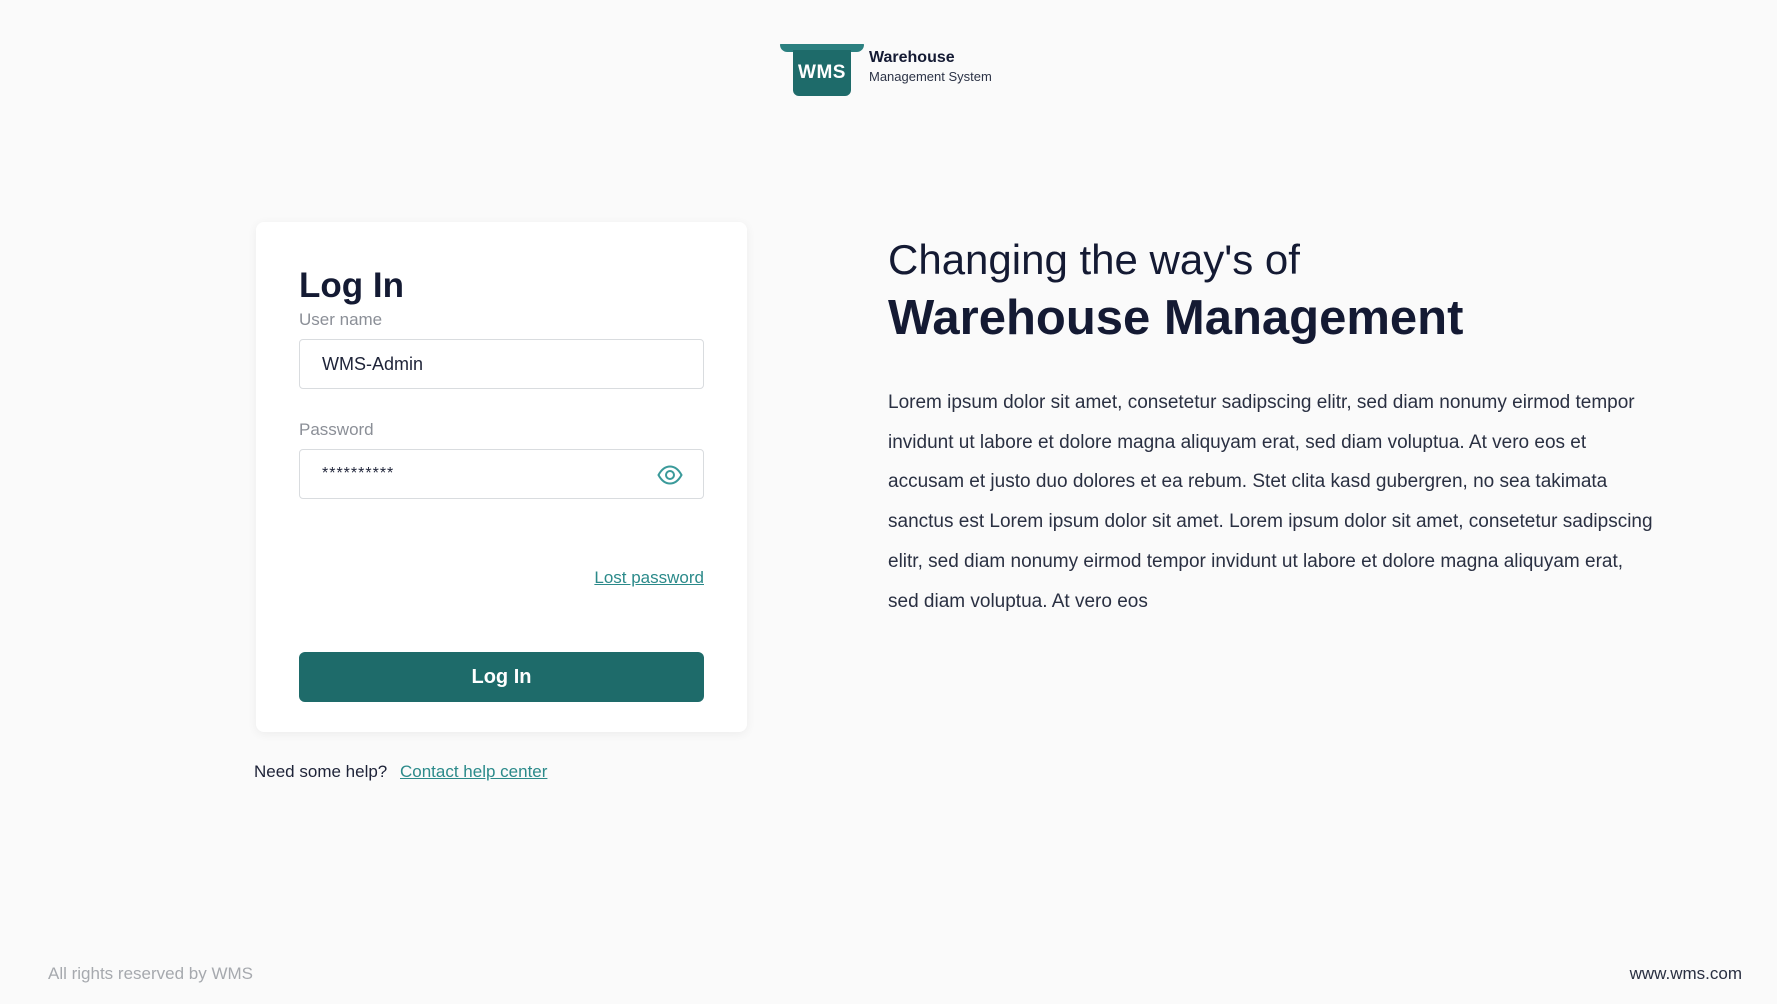  I want to click on help-section: Need some help? Contact help center, so click(400, 772).